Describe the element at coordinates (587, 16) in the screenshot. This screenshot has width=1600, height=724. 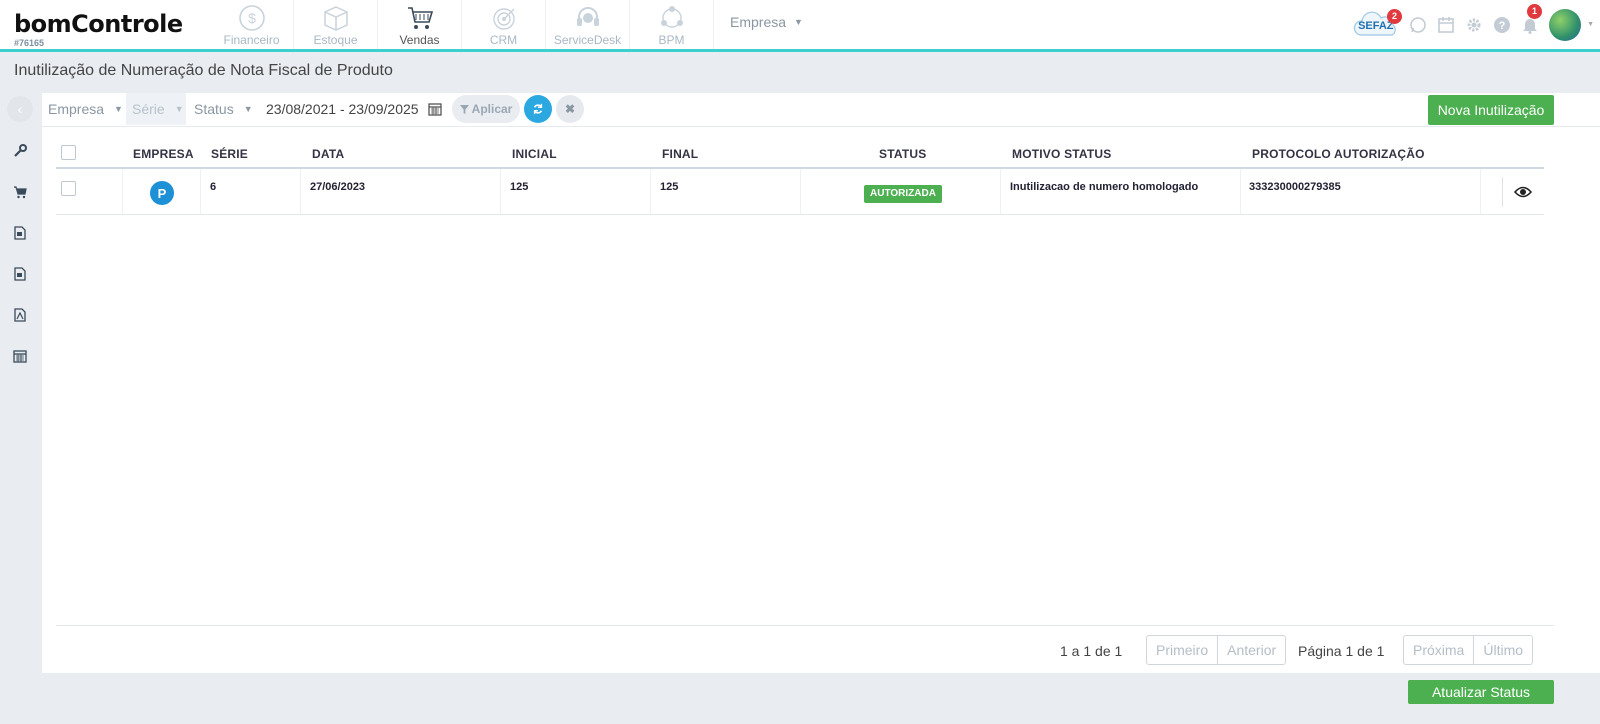
I see `headset-icon` at that location.